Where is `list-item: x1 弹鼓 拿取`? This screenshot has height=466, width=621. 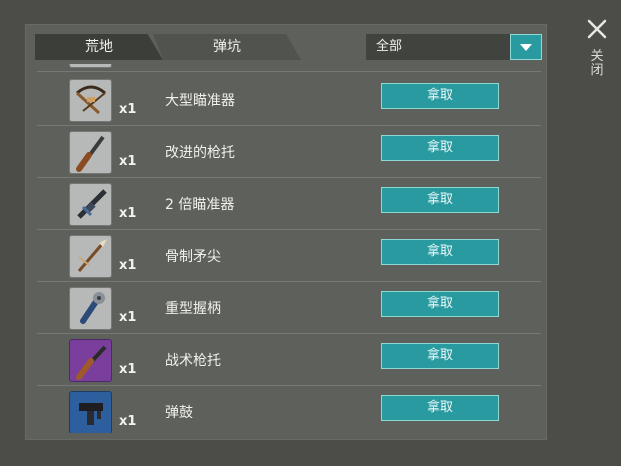 list-item: x1 弹鼓 拿取 is located at coordinates (289, 409).